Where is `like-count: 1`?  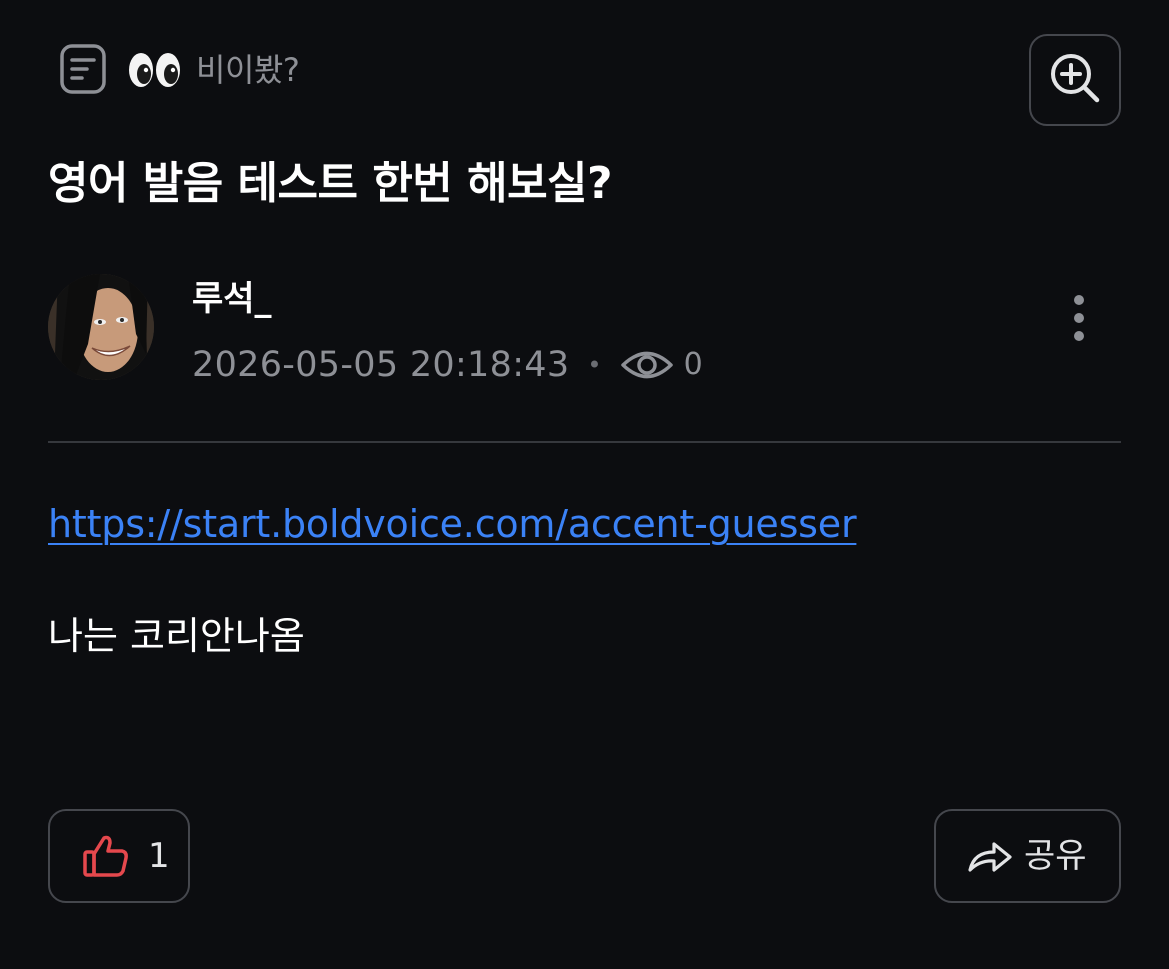
like-count: 1 is located at coordinates (159, 856).